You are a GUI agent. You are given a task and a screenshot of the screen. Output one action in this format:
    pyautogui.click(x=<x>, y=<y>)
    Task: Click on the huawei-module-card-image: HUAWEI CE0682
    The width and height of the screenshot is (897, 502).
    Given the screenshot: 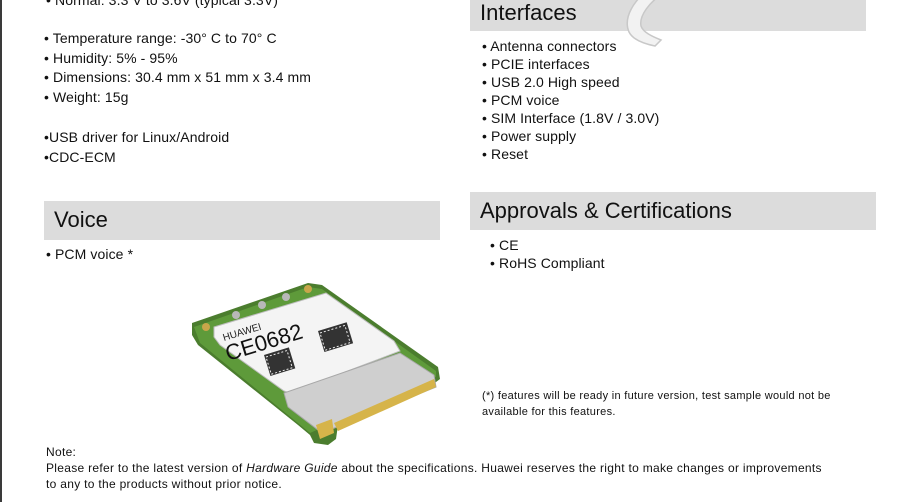 What is the action you would take?
    pyautogui.click(x=316, y=364)
    